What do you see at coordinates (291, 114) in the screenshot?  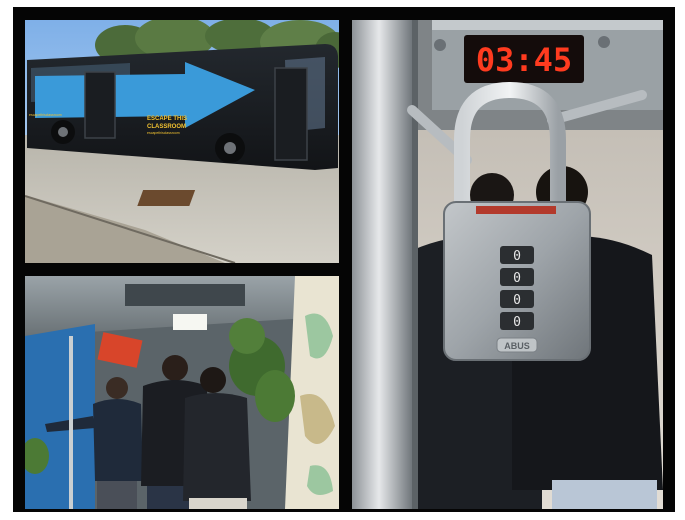 I see `bus-front-door` at bounding box center [291, 114].